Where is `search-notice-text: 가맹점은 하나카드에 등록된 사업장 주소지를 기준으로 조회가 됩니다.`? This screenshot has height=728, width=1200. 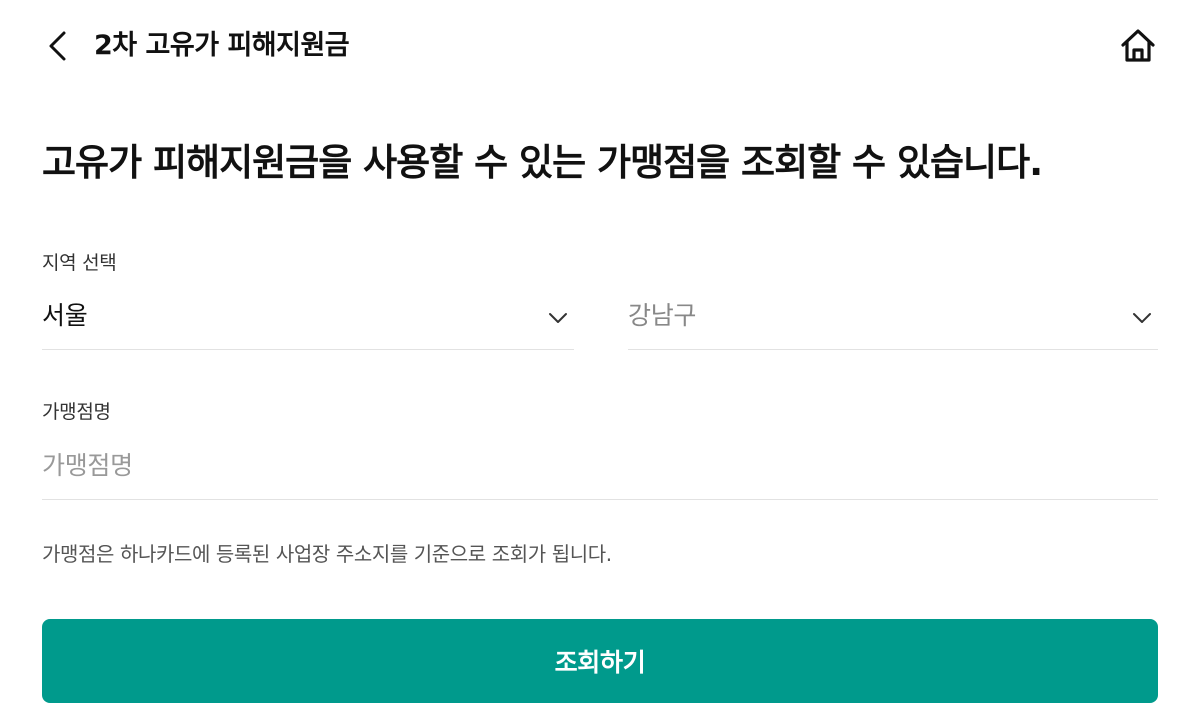
search-notice-text: 가맹점은 하나카드에 등록된 사업장 주소지를 기준으로 조회가 됩니다. is located at coordinates (327, 554).